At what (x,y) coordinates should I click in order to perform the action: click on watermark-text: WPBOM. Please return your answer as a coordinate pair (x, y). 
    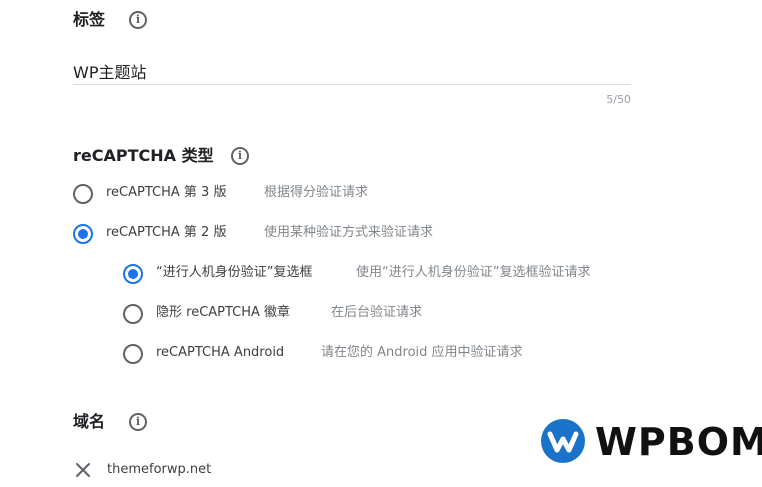
    Looking at the image, I should click on (678, 442).